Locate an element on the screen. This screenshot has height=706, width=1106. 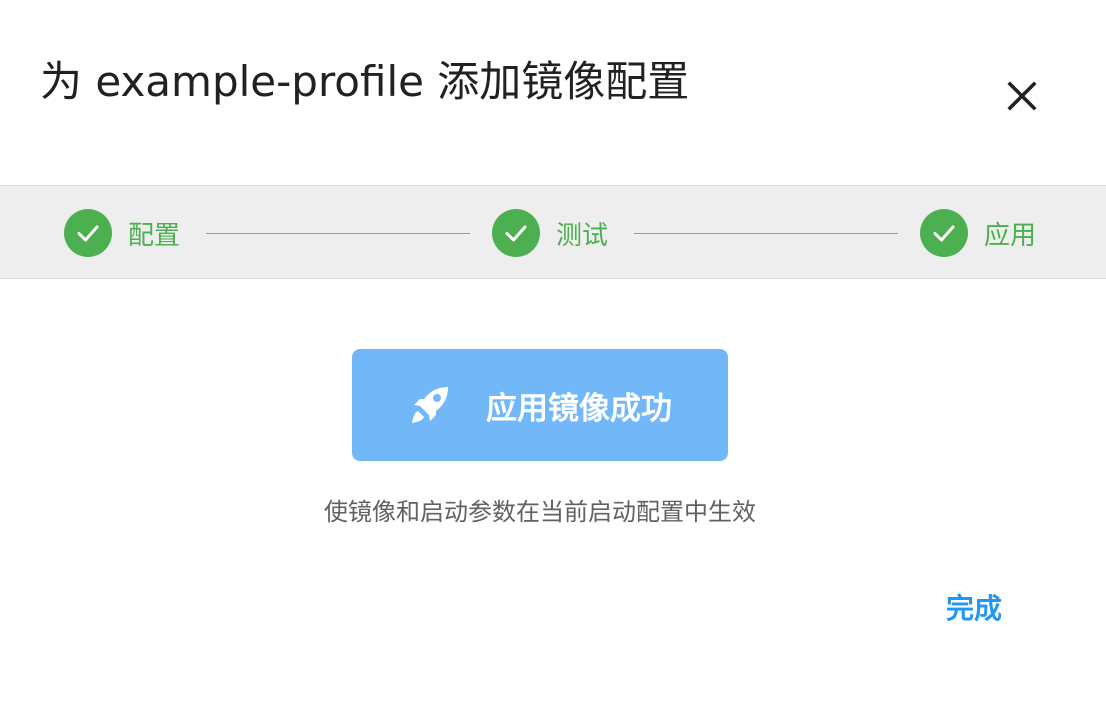
stepper: 配置 测试 应用 is located at coordinates (553, 232).